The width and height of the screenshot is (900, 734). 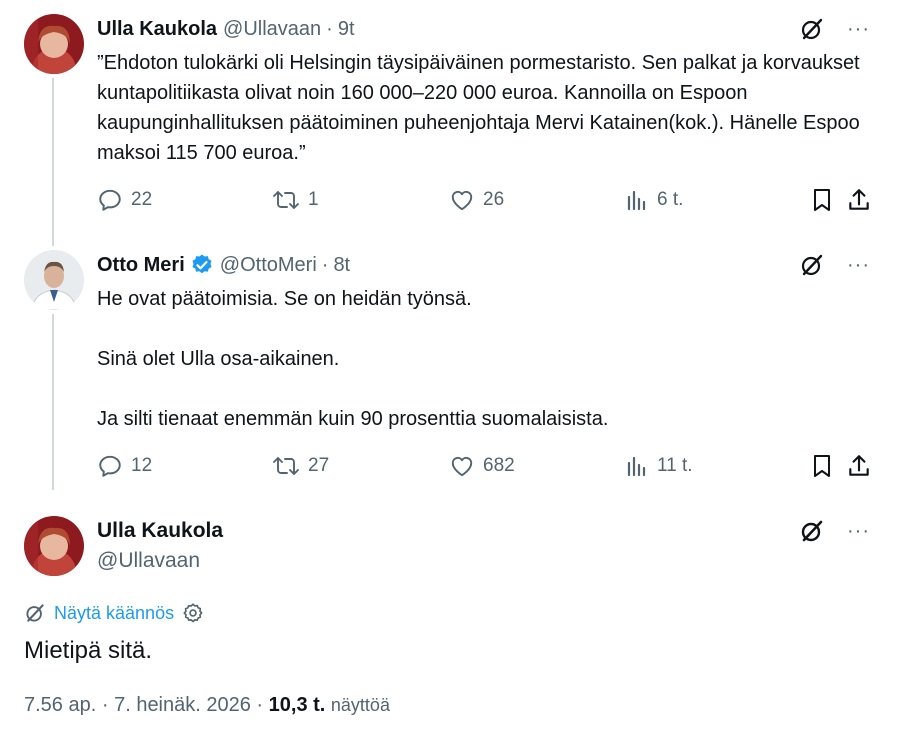 What do you see at coordinates (35, 613) in the screenshot?
I see `grok-translate-icon` at bounding box center [35, 613].